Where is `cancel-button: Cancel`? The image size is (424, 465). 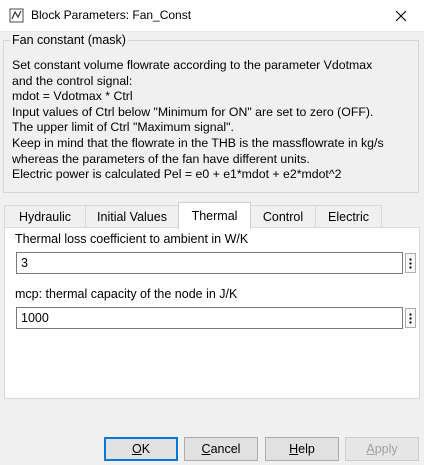 cancel-button: Cancel is located at coordinates (221, 449).